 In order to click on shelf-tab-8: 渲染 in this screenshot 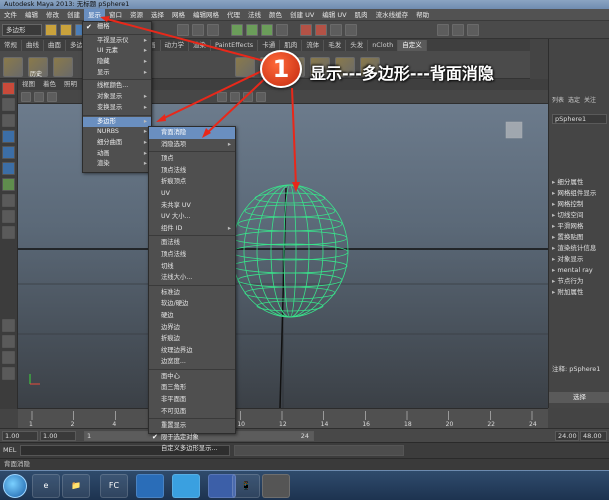, I will do `click(200, 45)`.